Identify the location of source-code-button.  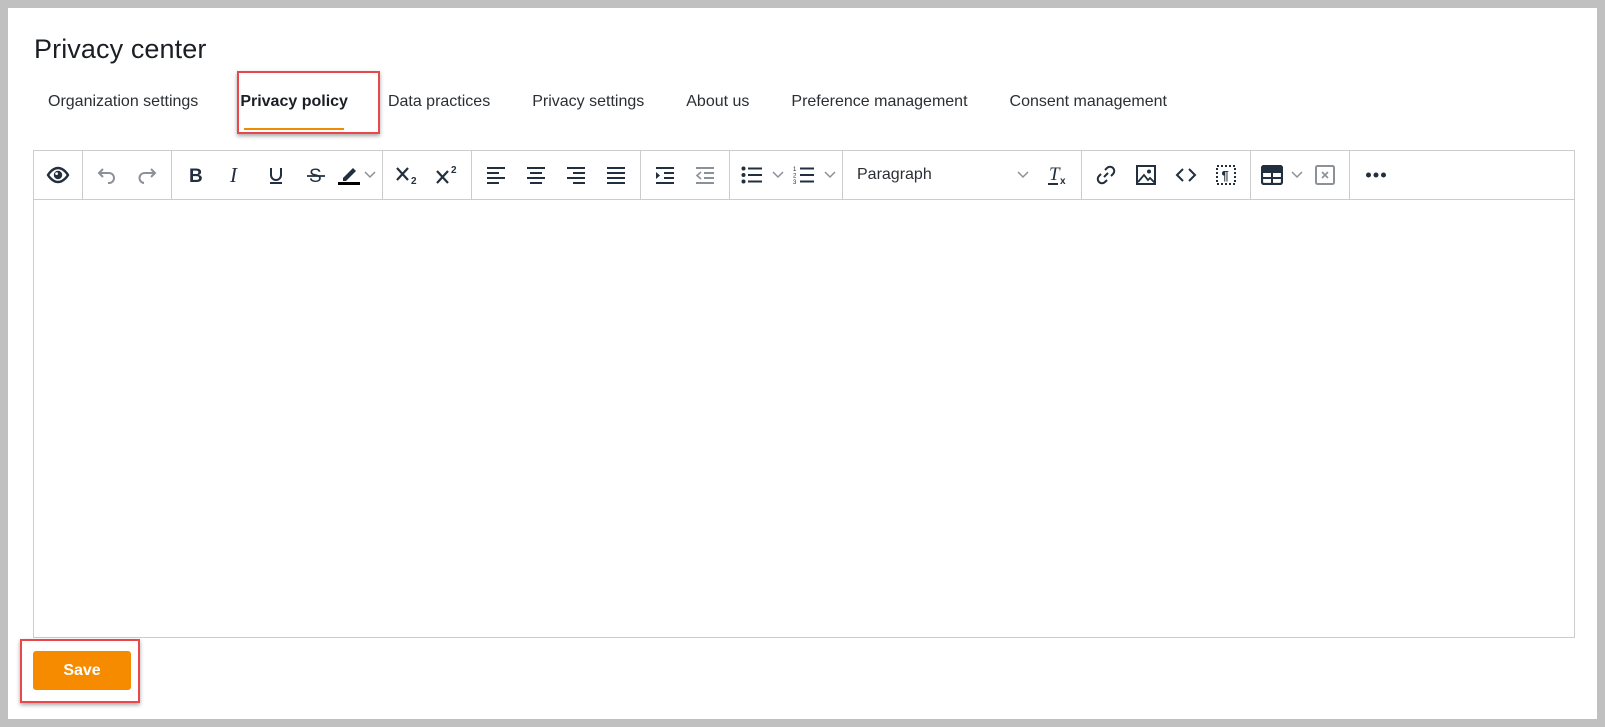
(1186, 175).